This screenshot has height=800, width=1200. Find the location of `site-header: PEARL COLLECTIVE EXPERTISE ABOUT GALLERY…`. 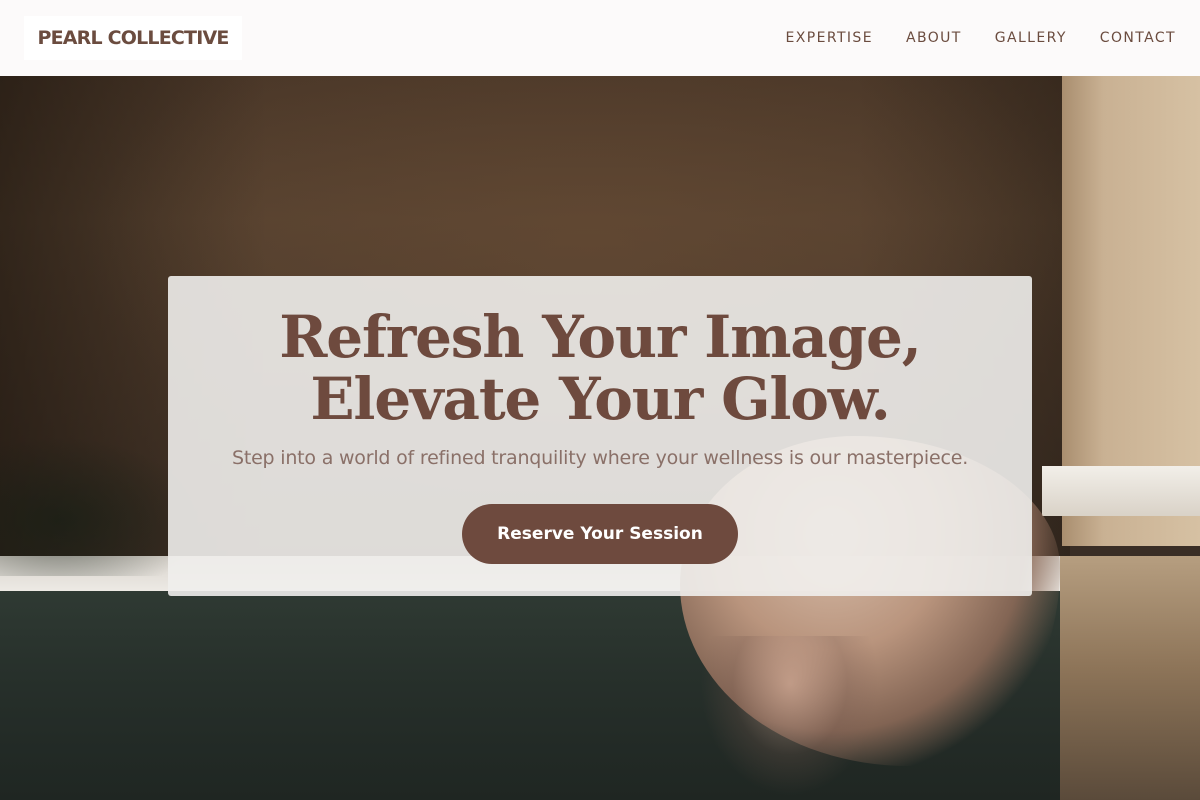

site-header: PEARL COLLECTIVE EXPERTISE ABOUT GALLERY… is located at coordinates (600, 38).